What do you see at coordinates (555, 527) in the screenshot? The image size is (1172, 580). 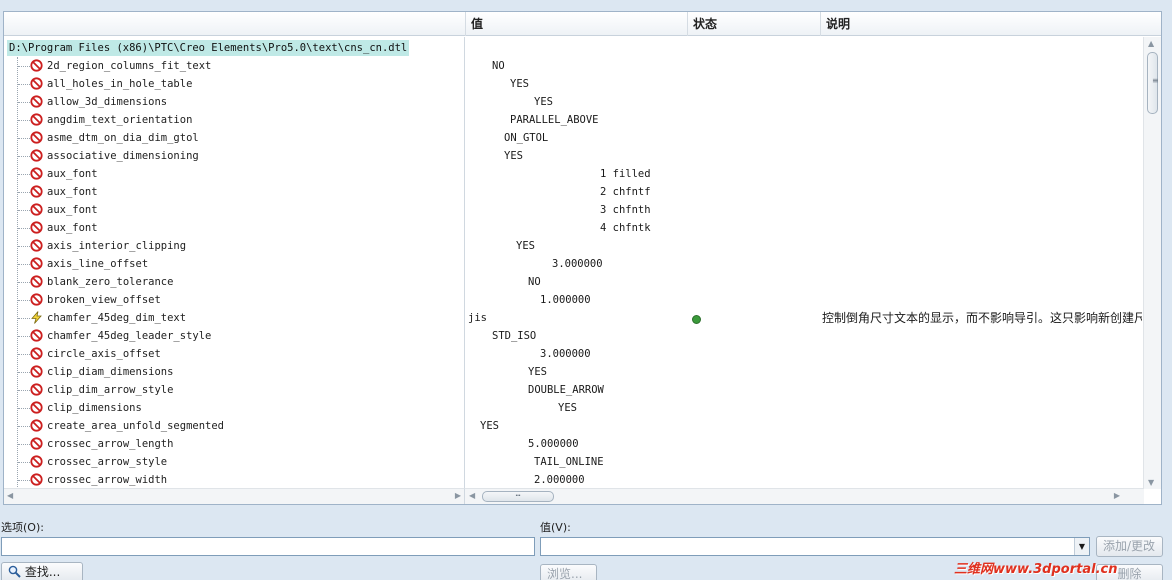 I see `value-label: 值(V):` at bounding box center [555, 527].